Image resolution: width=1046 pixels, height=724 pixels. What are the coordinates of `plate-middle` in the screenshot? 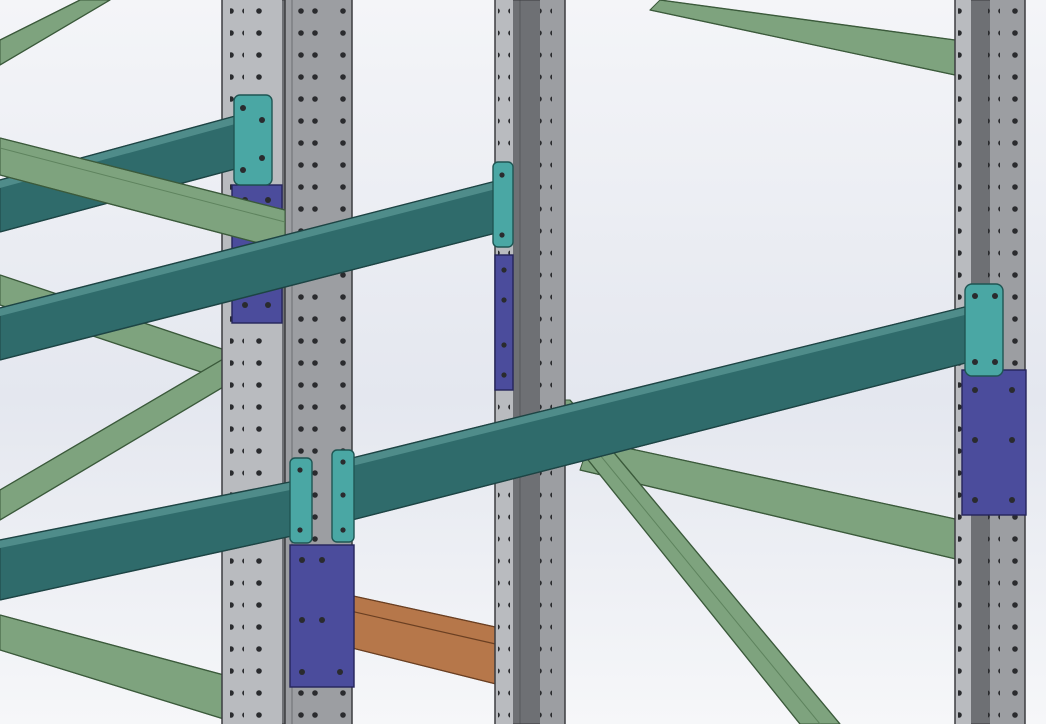 It's located at (504, 322).